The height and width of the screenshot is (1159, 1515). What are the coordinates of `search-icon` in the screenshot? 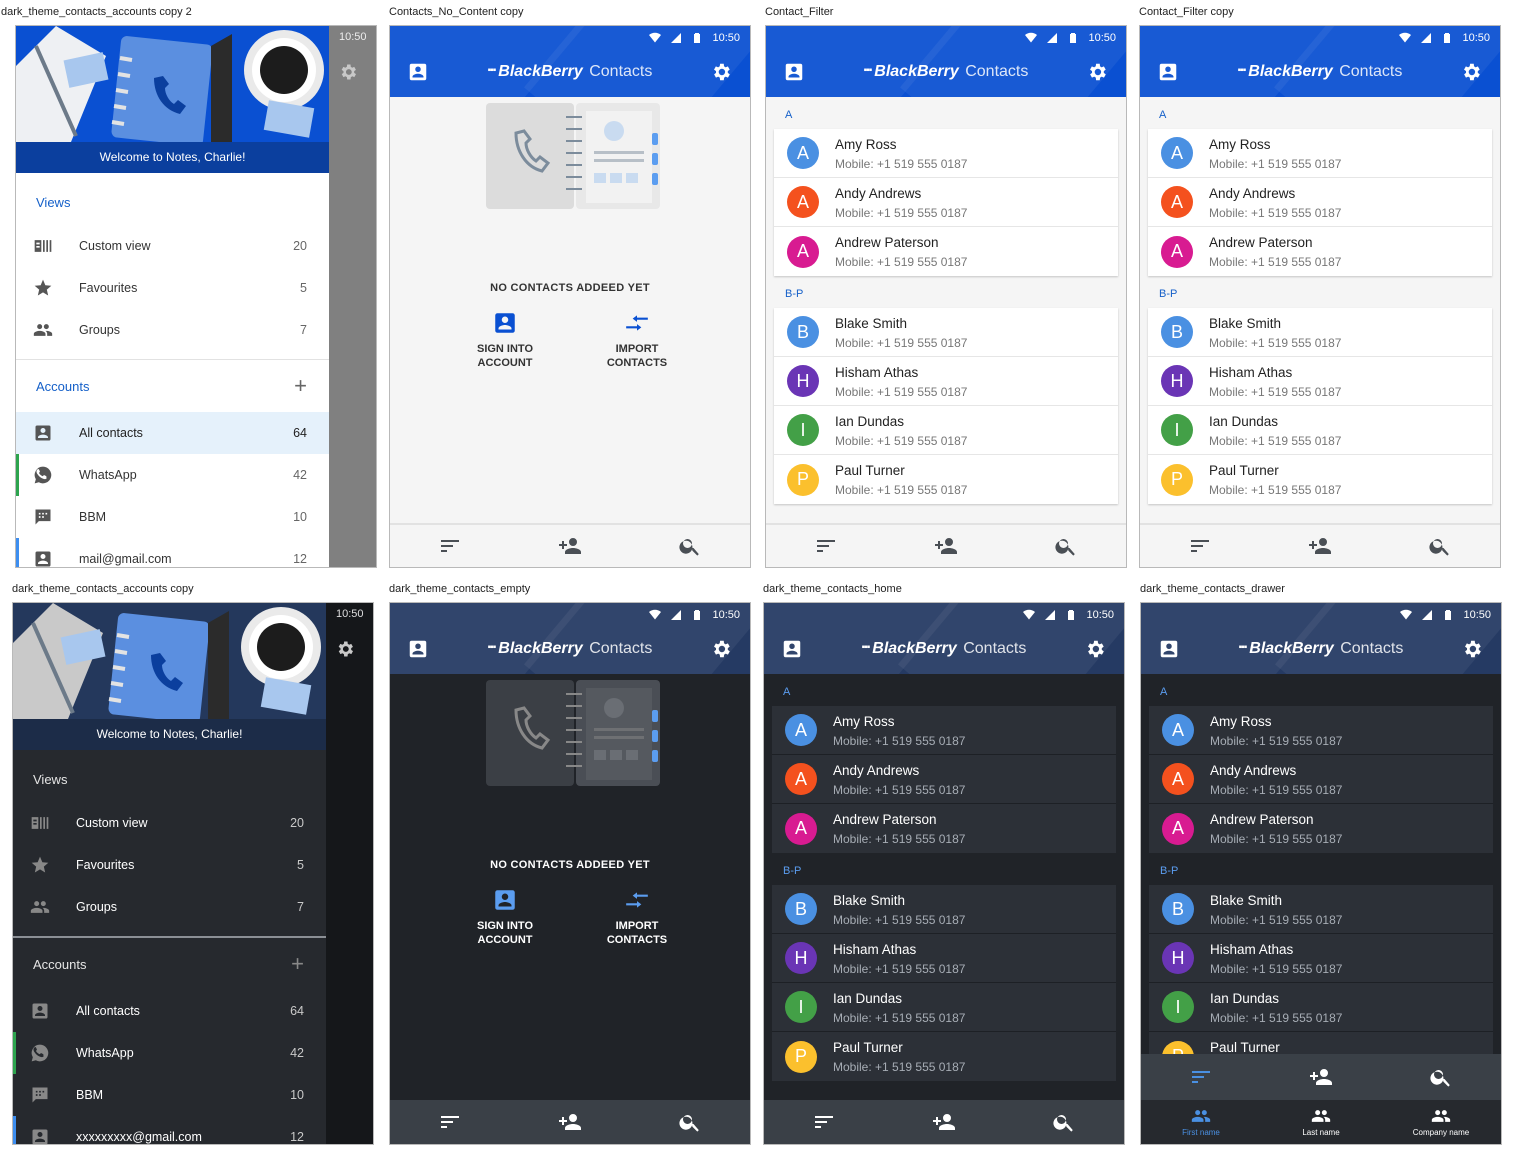 It's located at (1063, 1123).